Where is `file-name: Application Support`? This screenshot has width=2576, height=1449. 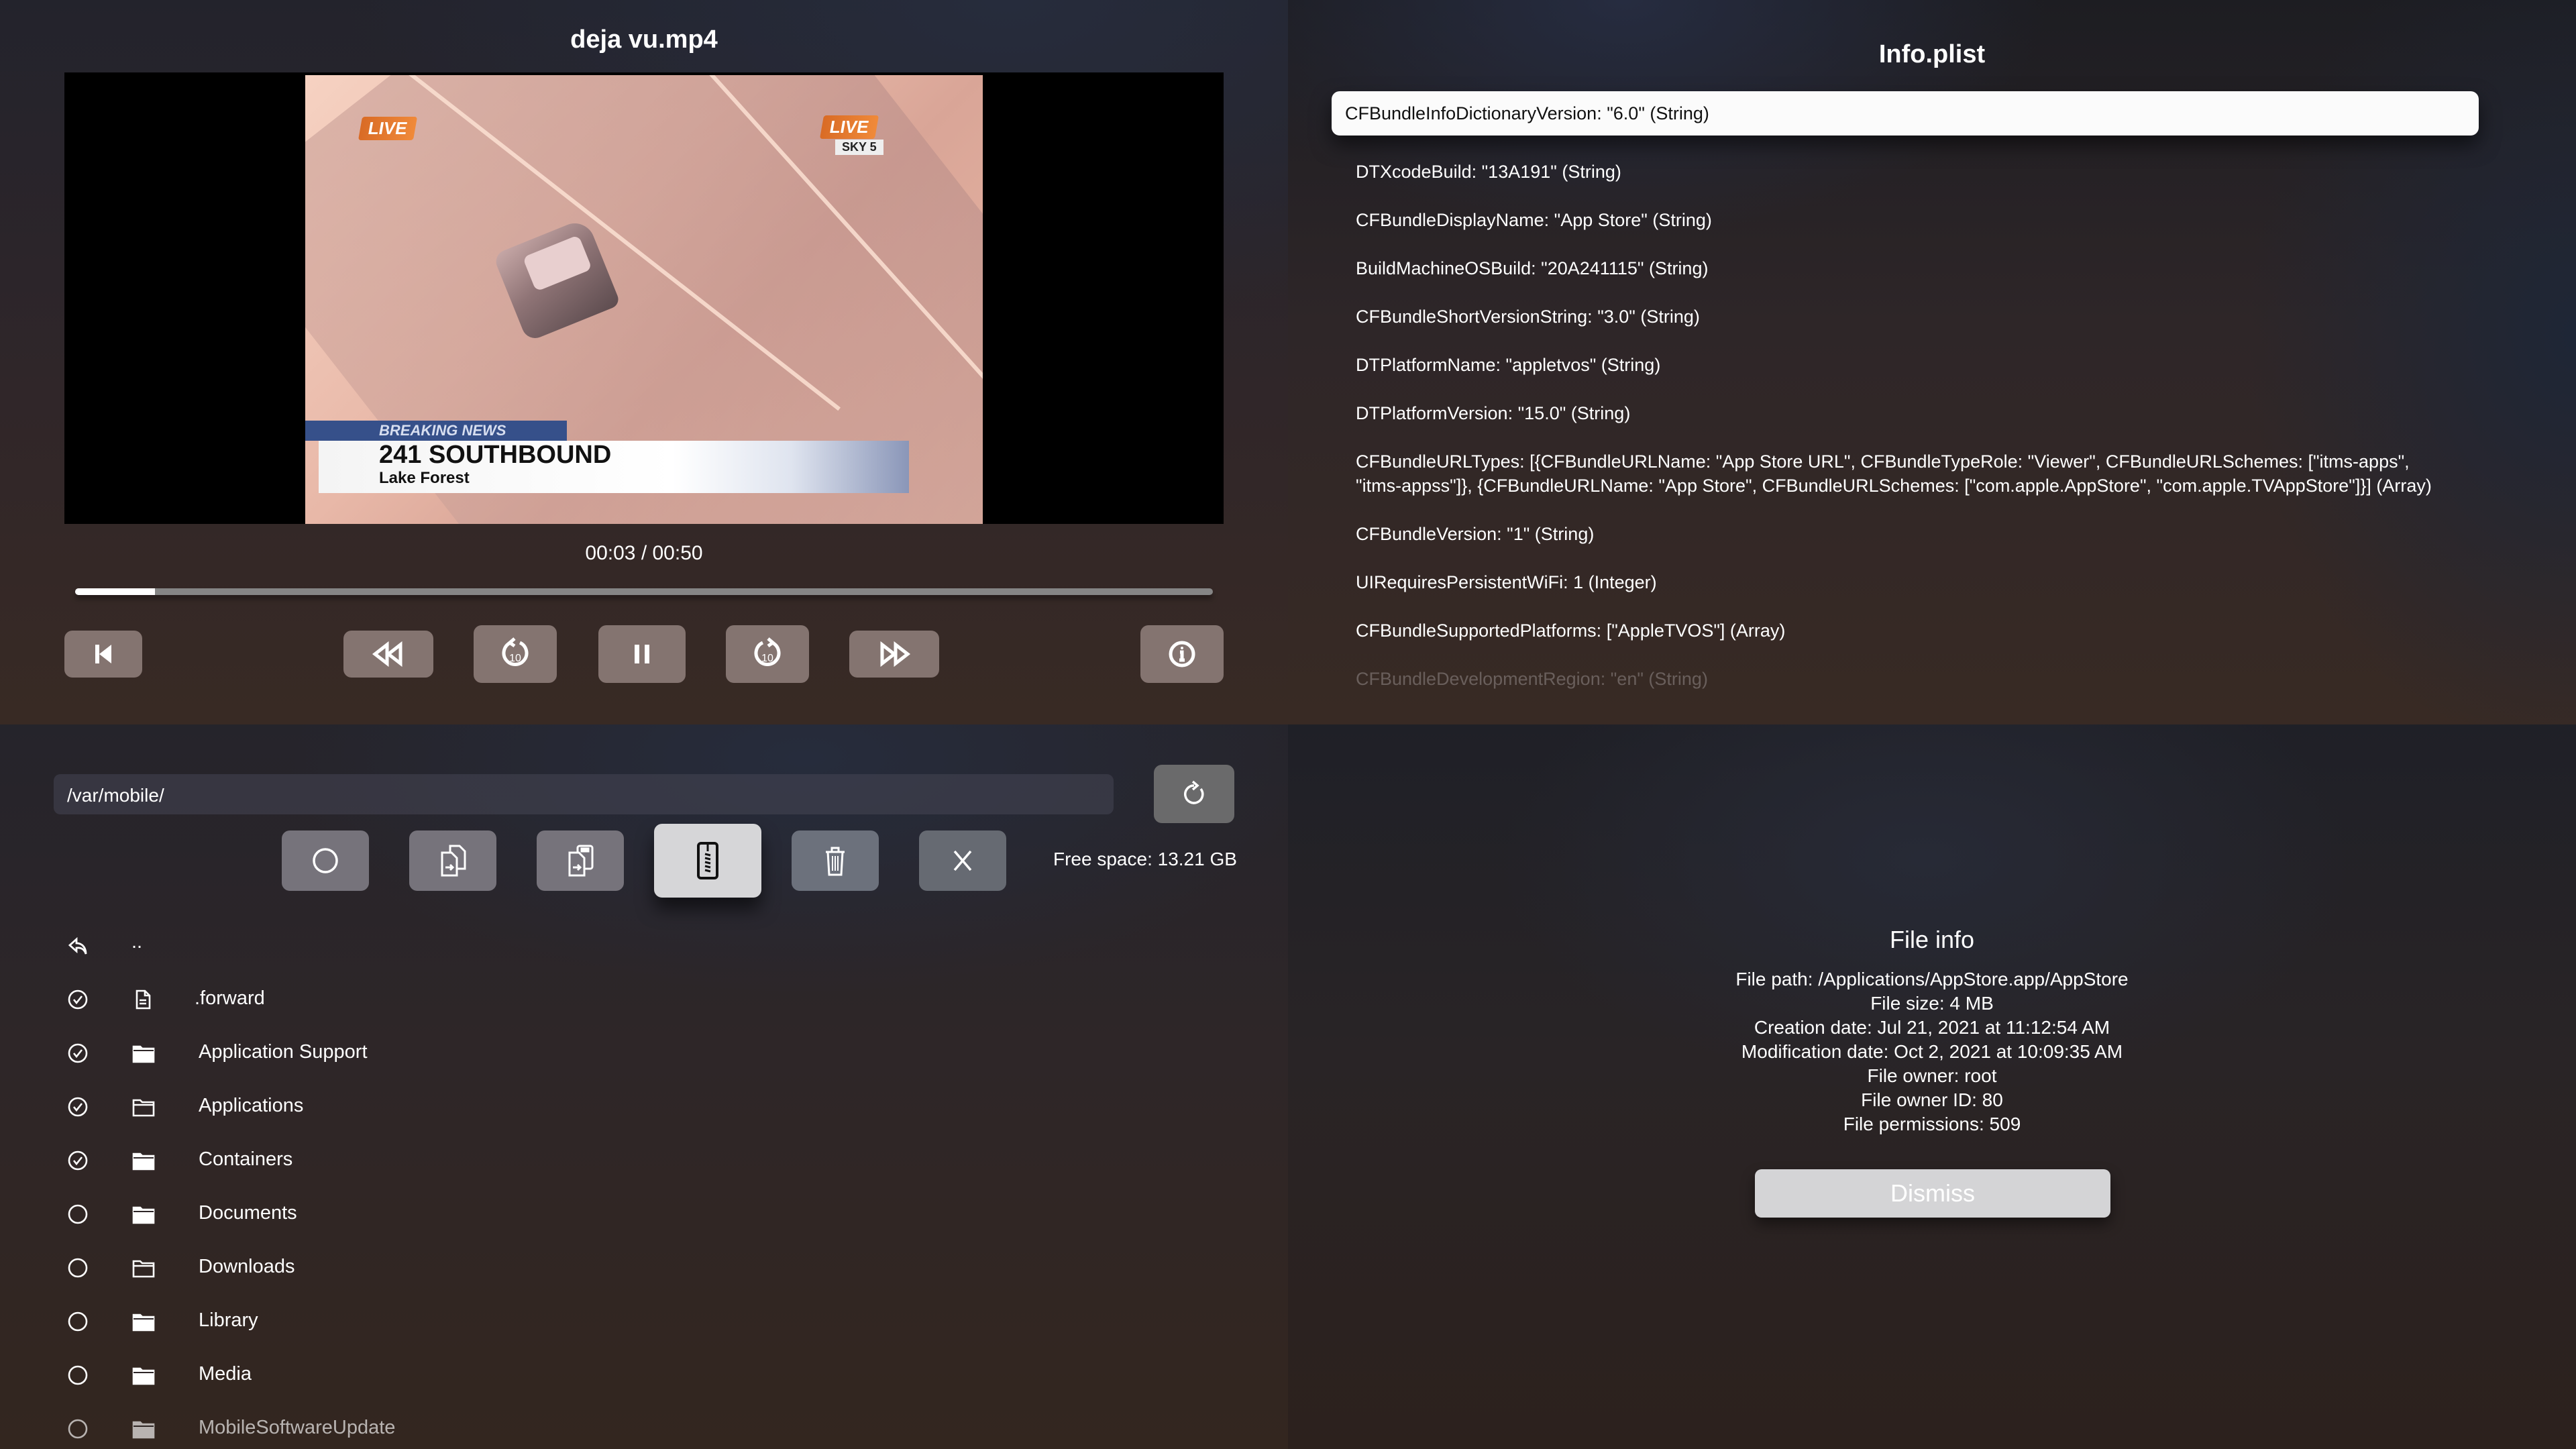 file-name: Application Support is located at coordinates (283, 1052).